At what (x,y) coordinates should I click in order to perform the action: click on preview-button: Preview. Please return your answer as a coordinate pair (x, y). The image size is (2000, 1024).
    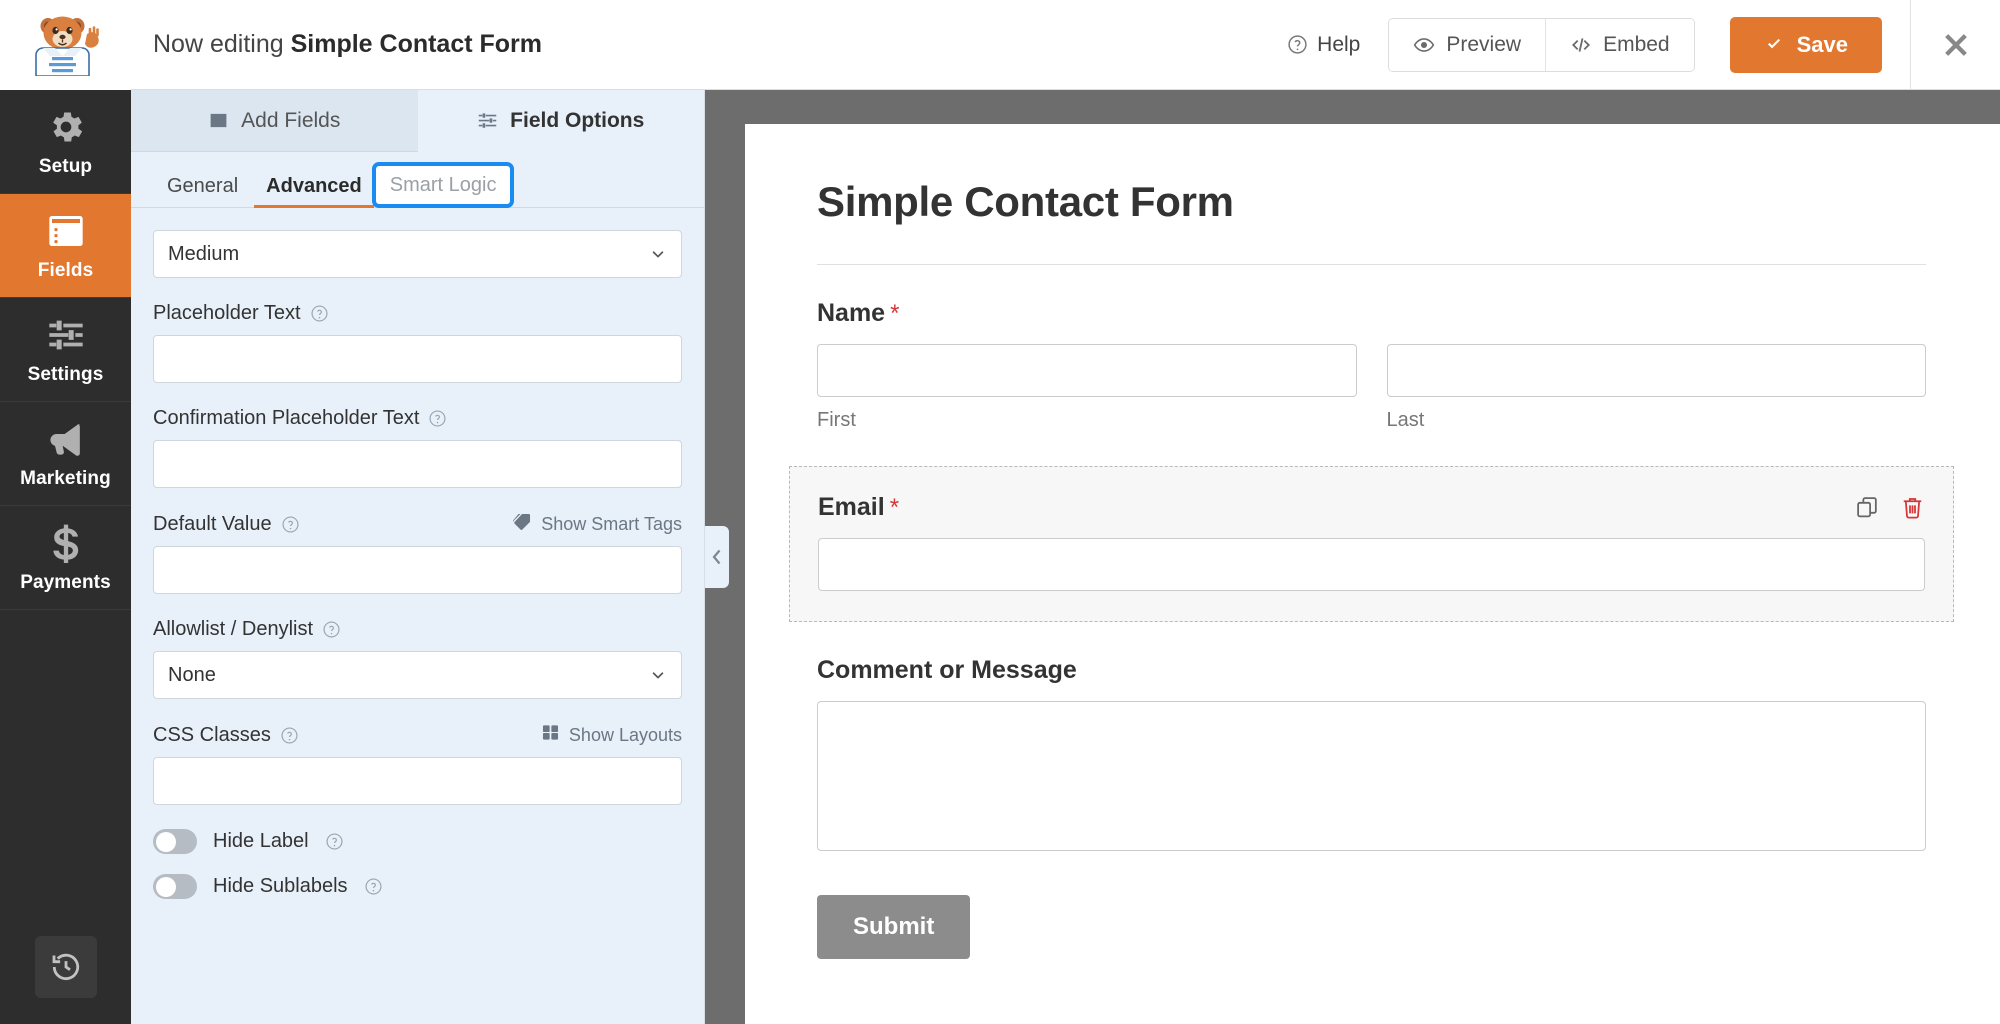
    Looking at the image, I should click on (1467, 44).